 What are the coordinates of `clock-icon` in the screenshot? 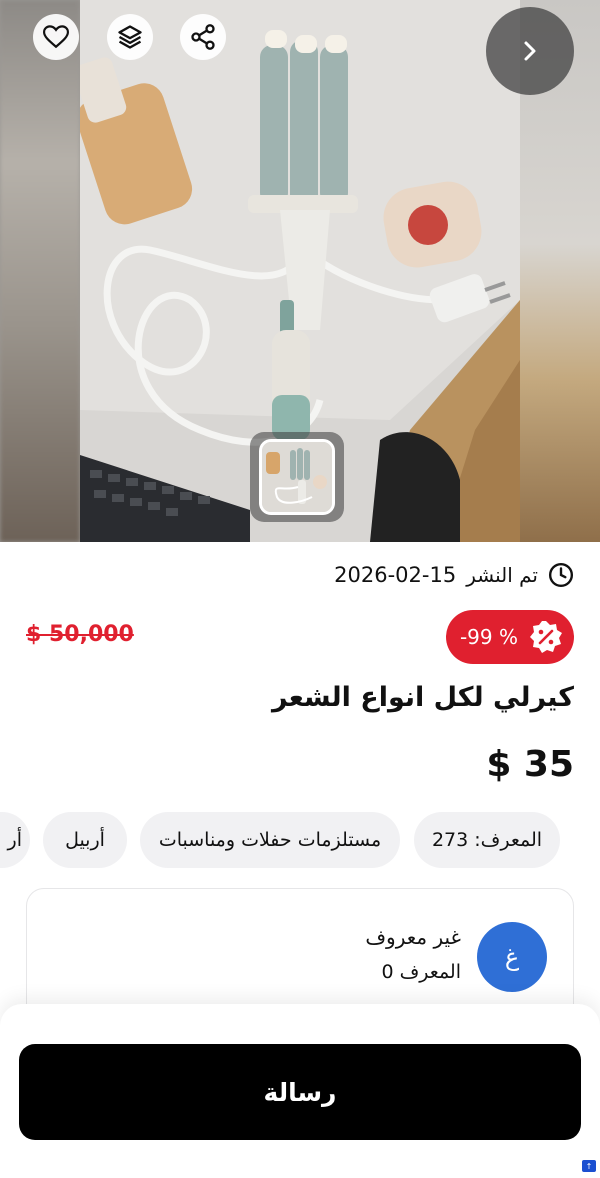 It's located at (561, 575).